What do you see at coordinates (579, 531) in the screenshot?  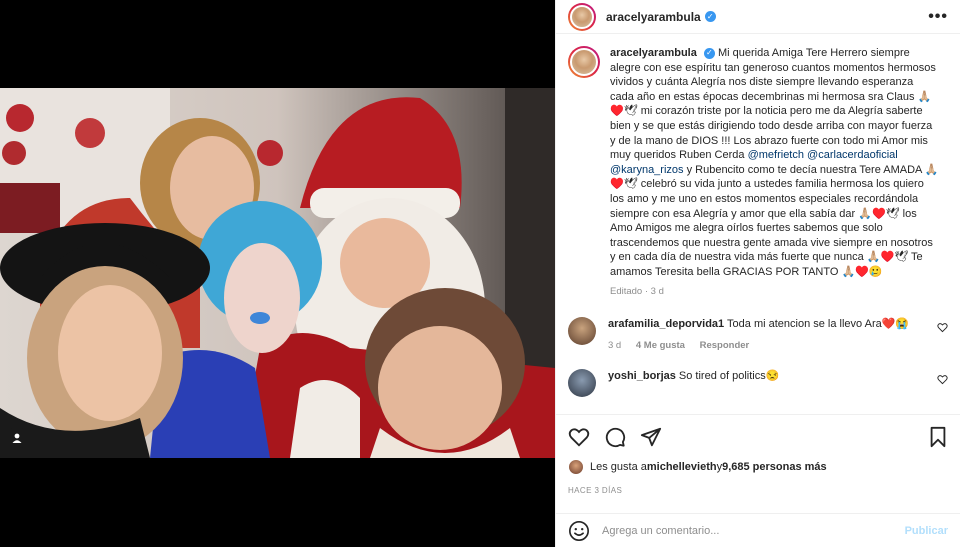 I see `emoji-icon` at bounding box center [579, 531].